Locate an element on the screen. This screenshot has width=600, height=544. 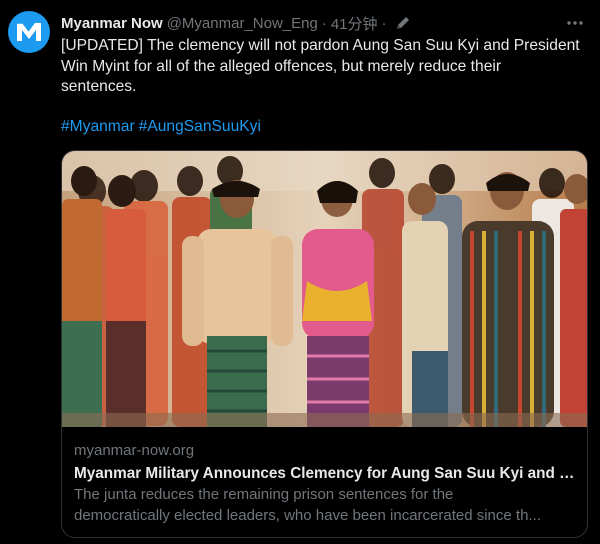
hashtag-aungsansuukyi: #AungSanSuuKyi is located at coordinates (200, 126).